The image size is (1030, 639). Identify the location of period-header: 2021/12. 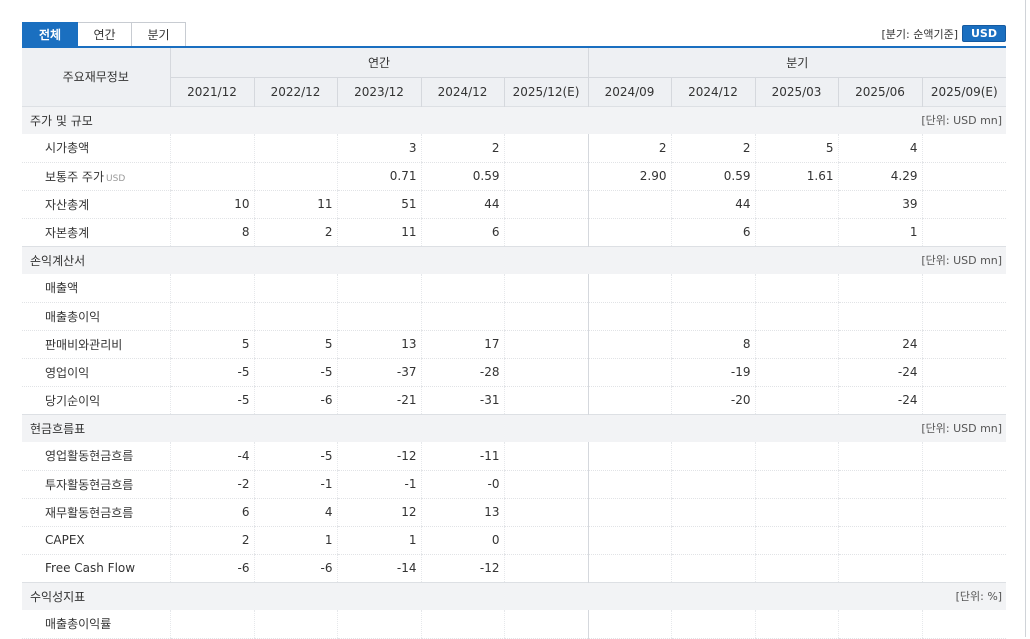
(211, 91).